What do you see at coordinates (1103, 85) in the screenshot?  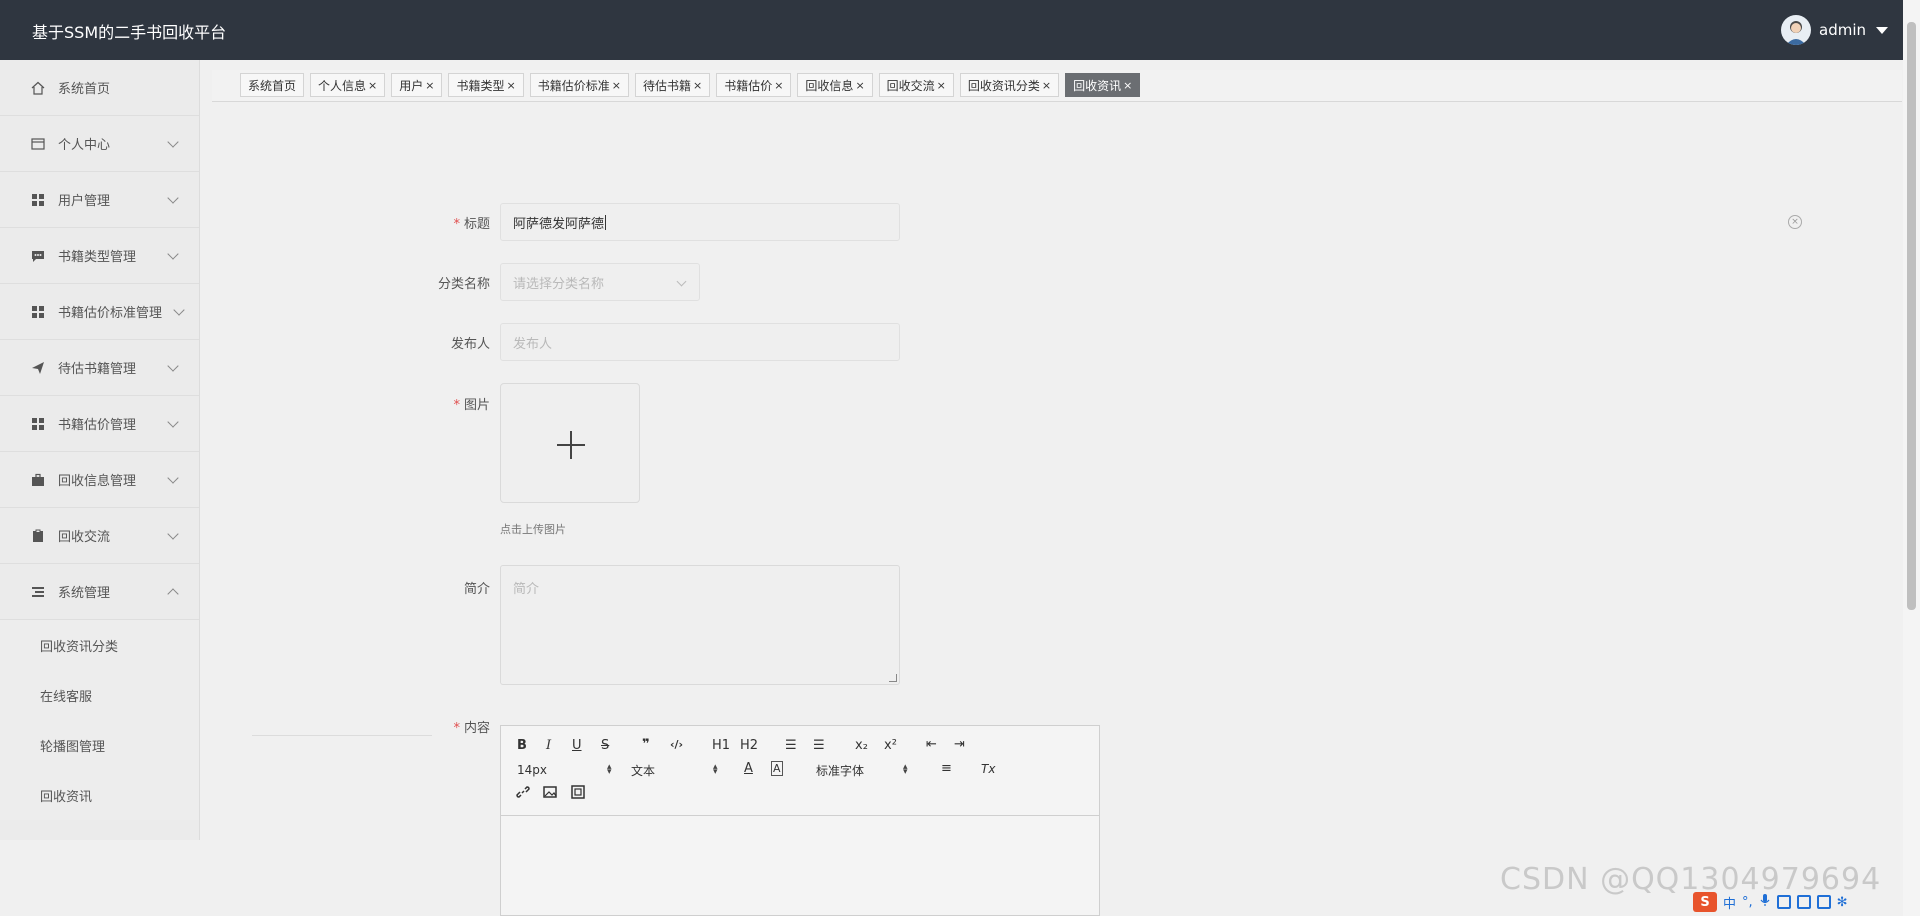 I see `tab-recycle-news: 回收资讯 ×` at bounding box center [1103, 85].